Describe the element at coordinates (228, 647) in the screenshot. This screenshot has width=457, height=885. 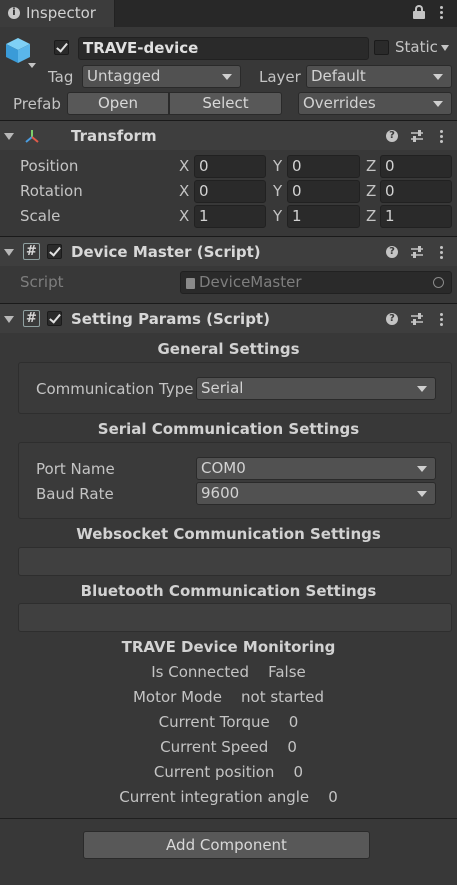
I see `monitoring-title: TRAVE Device Monitoring` at that location.